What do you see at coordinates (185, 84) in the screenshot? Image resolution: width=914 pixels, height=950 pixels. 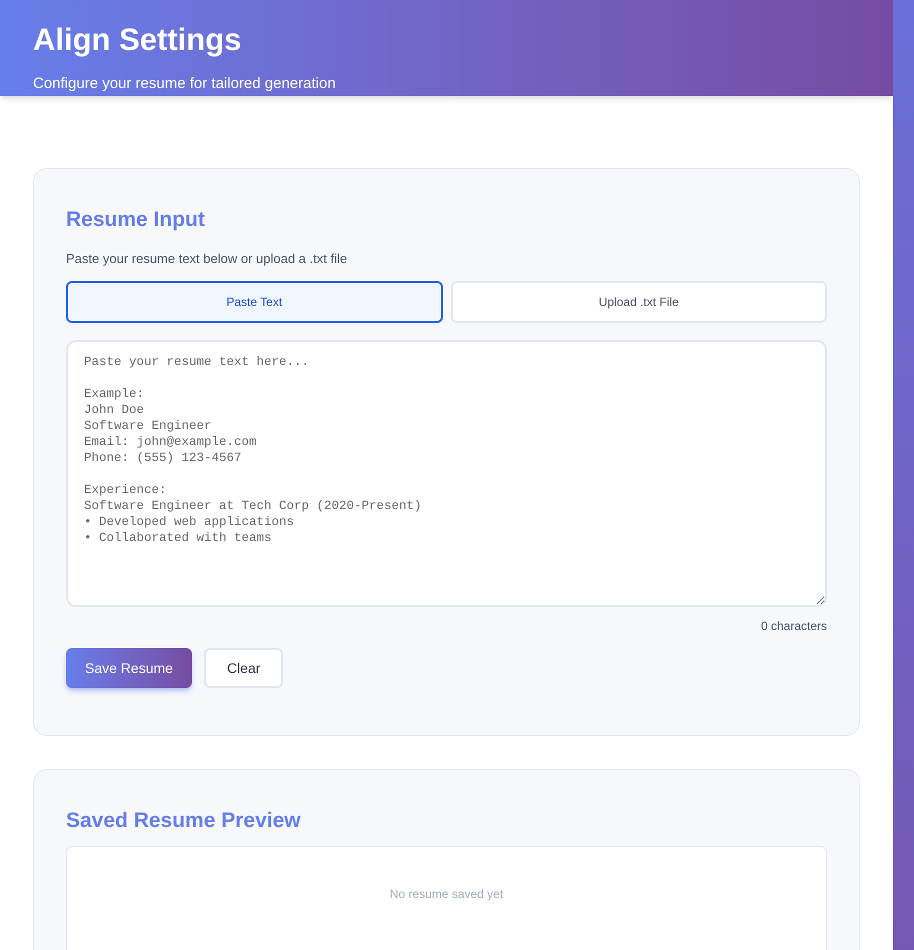 I see `page-subtitle: Configure your resume for tailored generation` at bounding box center [185, 84].